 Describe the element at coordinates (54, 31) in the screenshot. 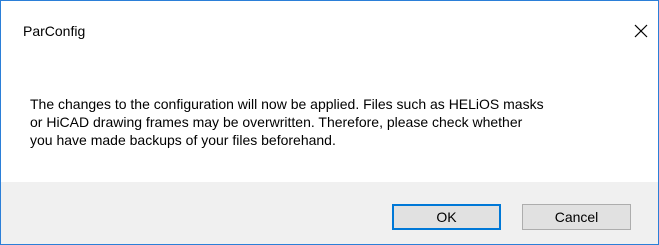

I see `window-title: ParConfig` at that location.